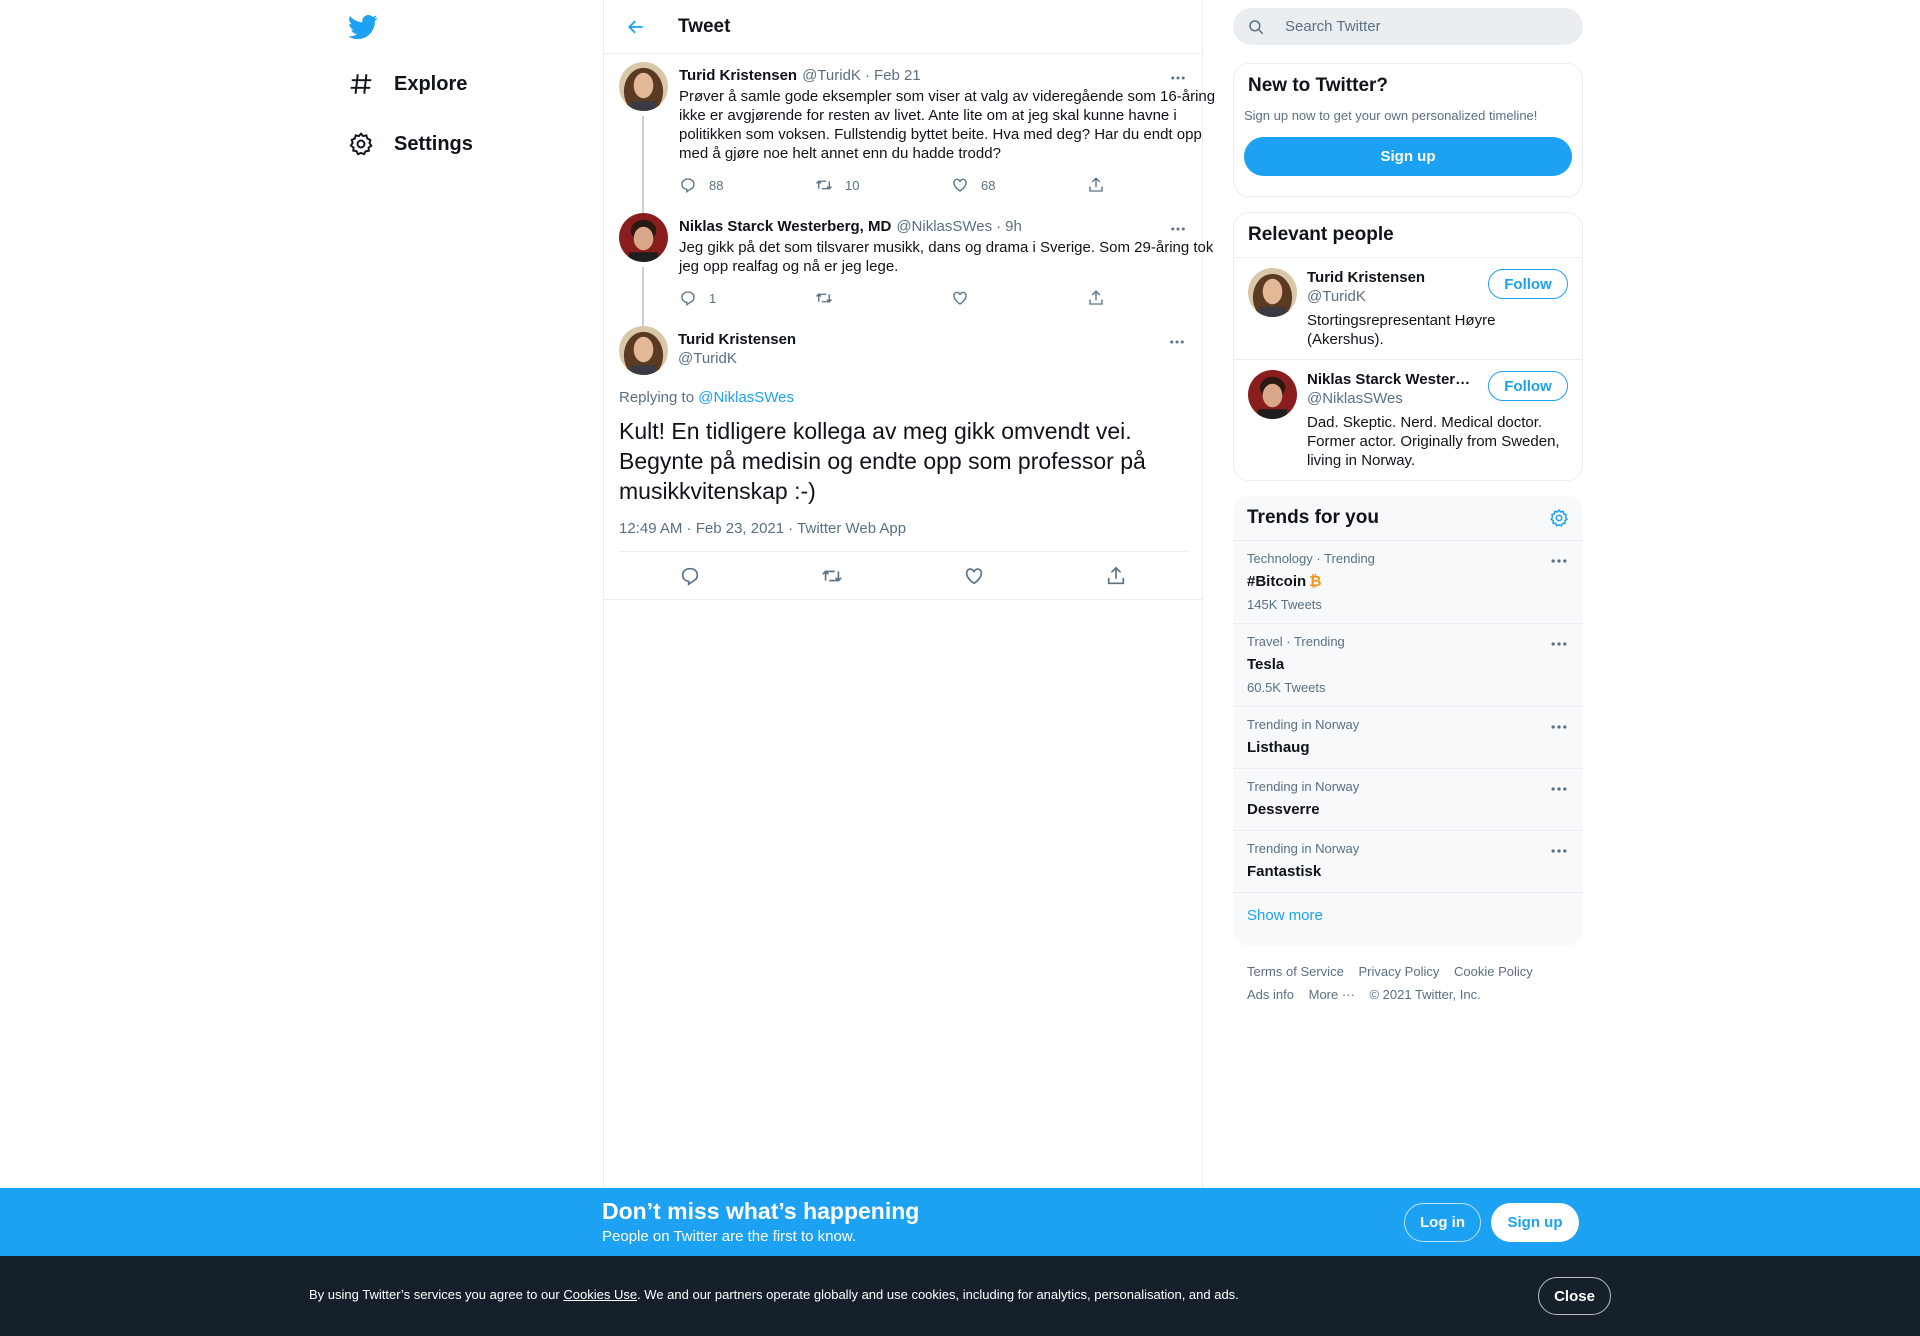  Describe the element at coordinates (1392, 277) in the screenshot. I see `person-name: Turid Kristensen` at that location.